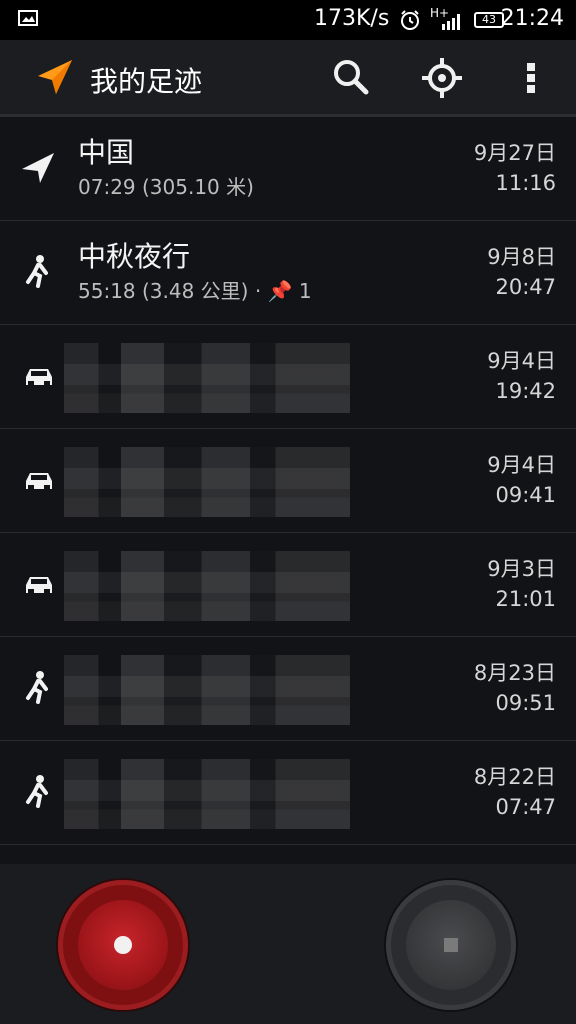 The height and width of the screenshot is (1024, 576). I want to click on battery-level: 43, so click(489, 19).